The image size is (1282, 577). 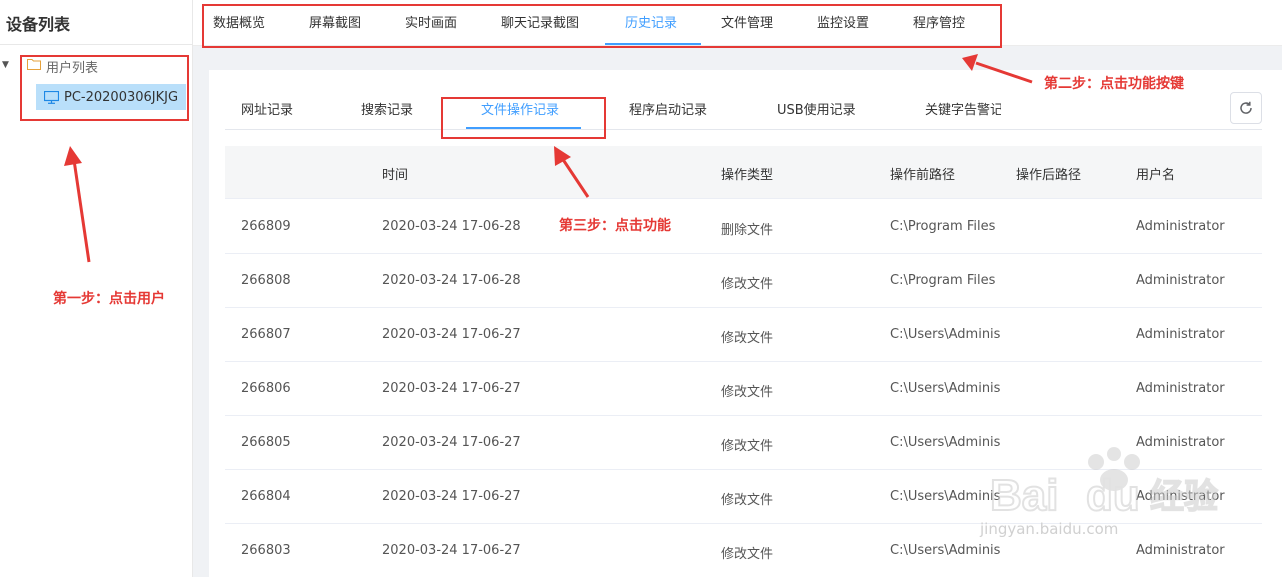 I want to click on tree-item-device: PC-20200306JKJG, so click(x=111, y=97).